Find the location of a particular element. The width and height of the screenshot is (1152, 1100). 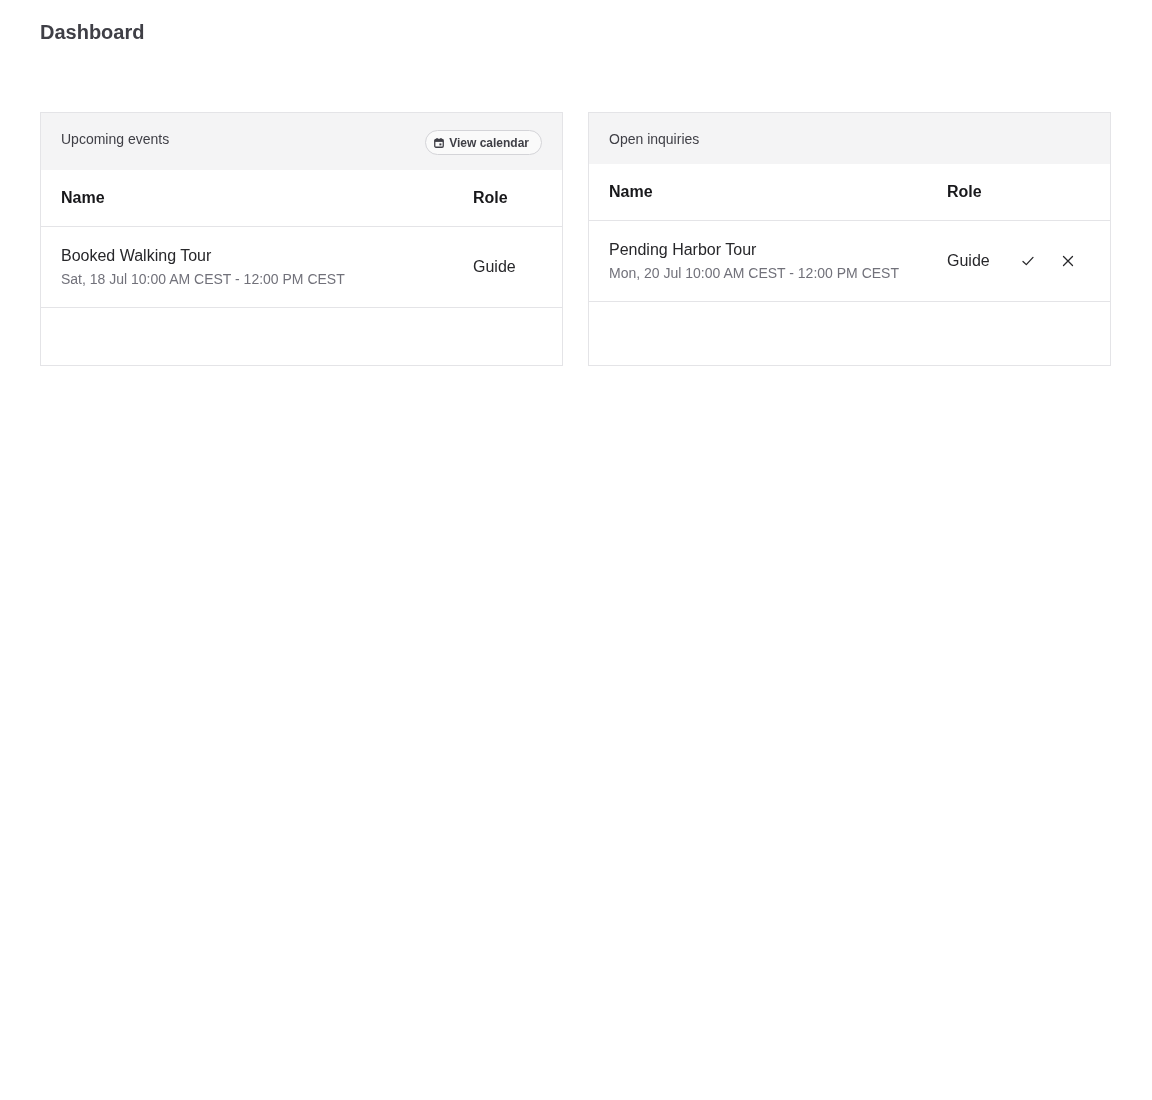

calendar-icon is located at coordinates (439, 142).